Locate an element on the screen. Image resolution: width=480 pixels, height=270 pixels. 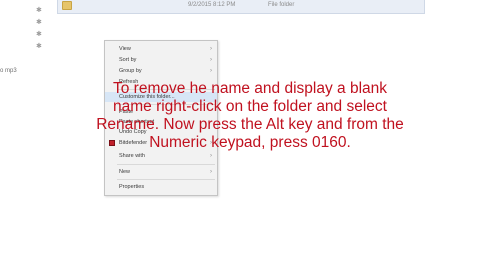
menu-item-label: Share with is located at coordinates (132, 156).